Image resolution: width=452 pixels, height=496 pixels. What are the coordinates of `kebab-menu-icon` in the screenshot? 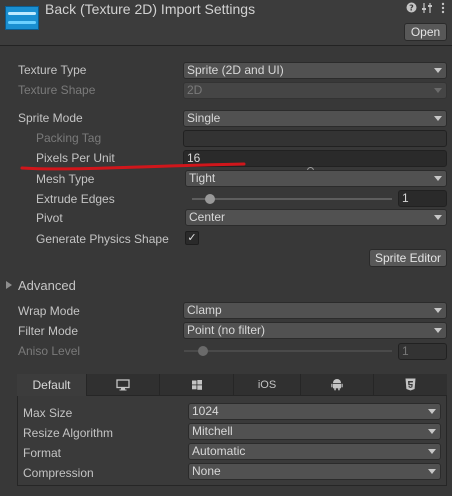 It's located at (443, 9).